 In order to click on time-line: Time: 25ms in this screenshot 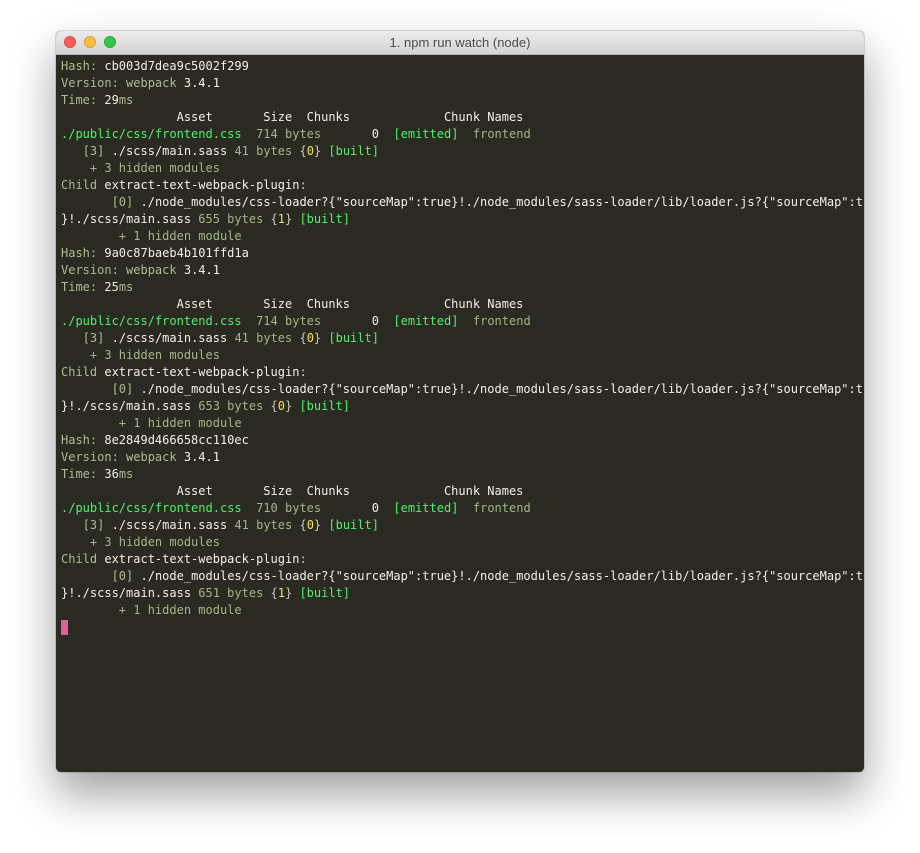, I will do `click(462, 287)`.